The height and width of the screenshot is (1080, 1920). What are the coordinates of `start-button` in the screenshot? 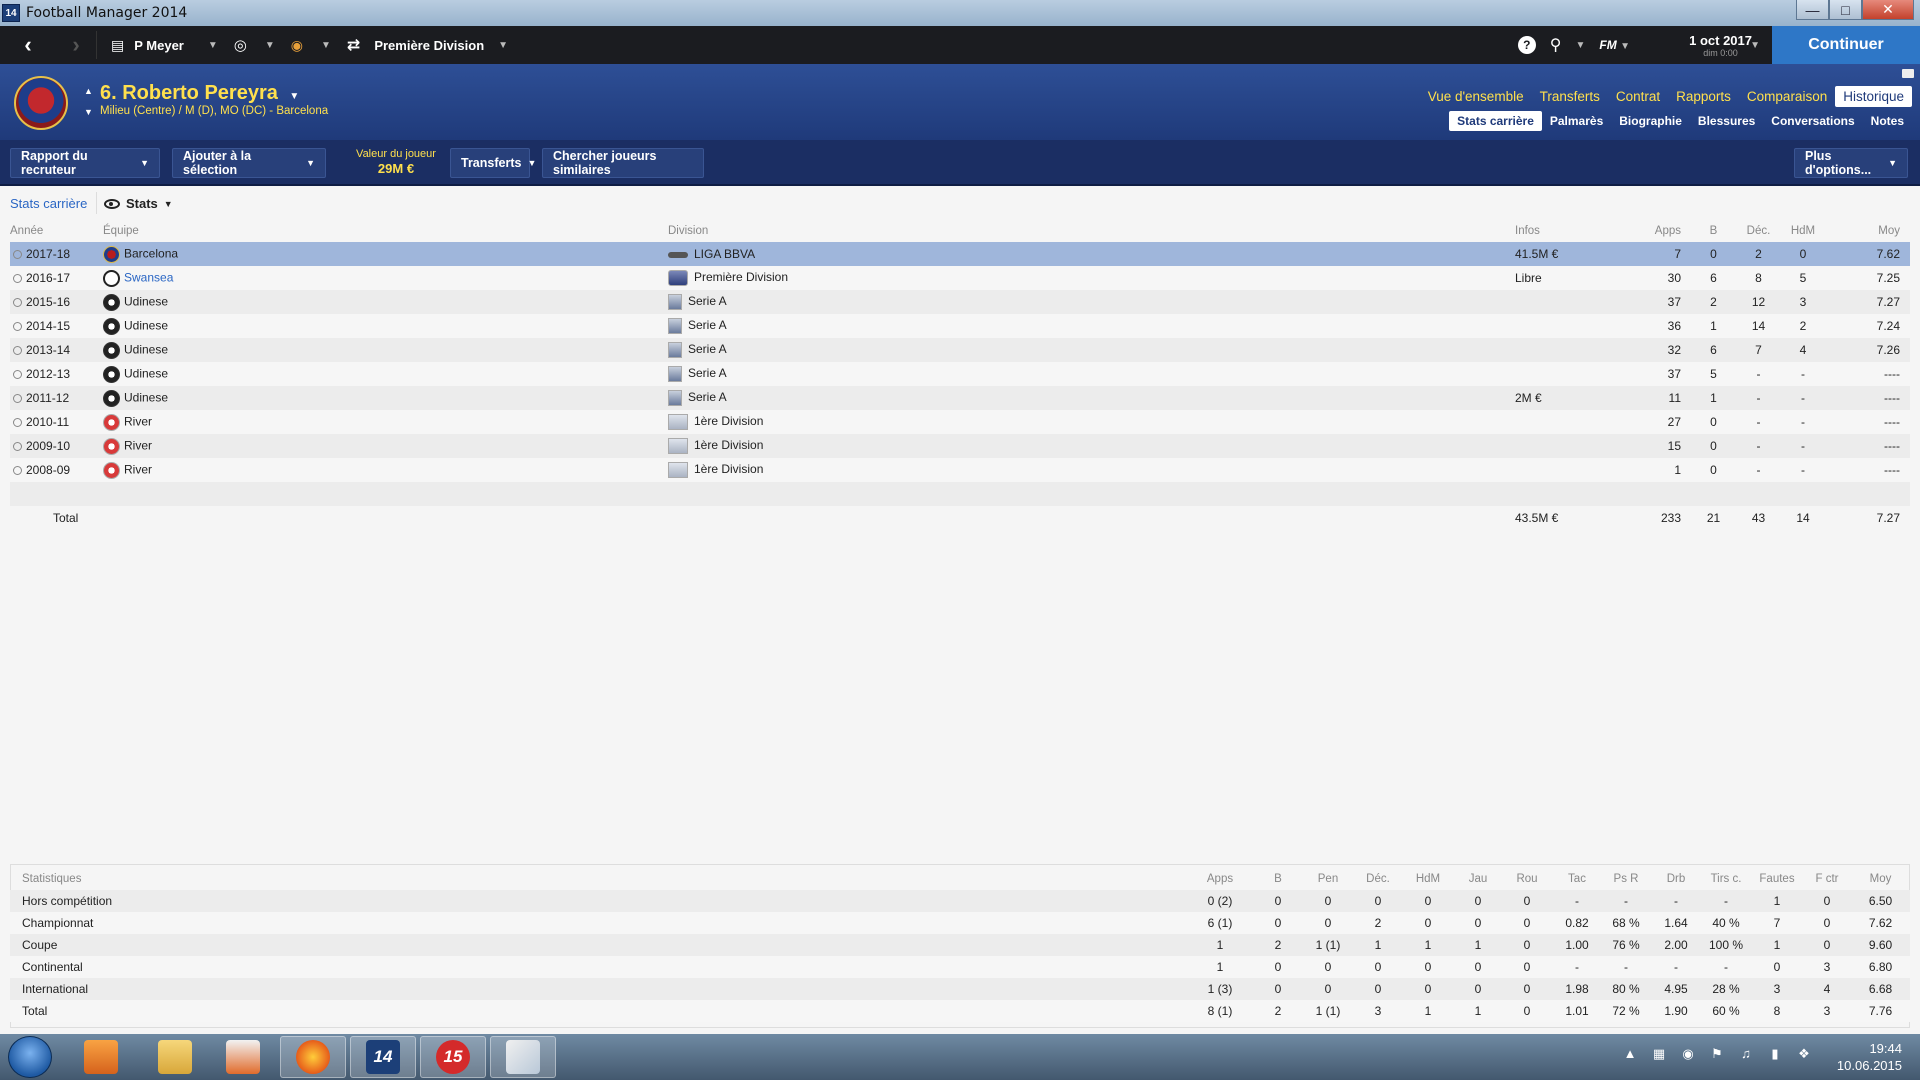 It's located at (30, 1057).